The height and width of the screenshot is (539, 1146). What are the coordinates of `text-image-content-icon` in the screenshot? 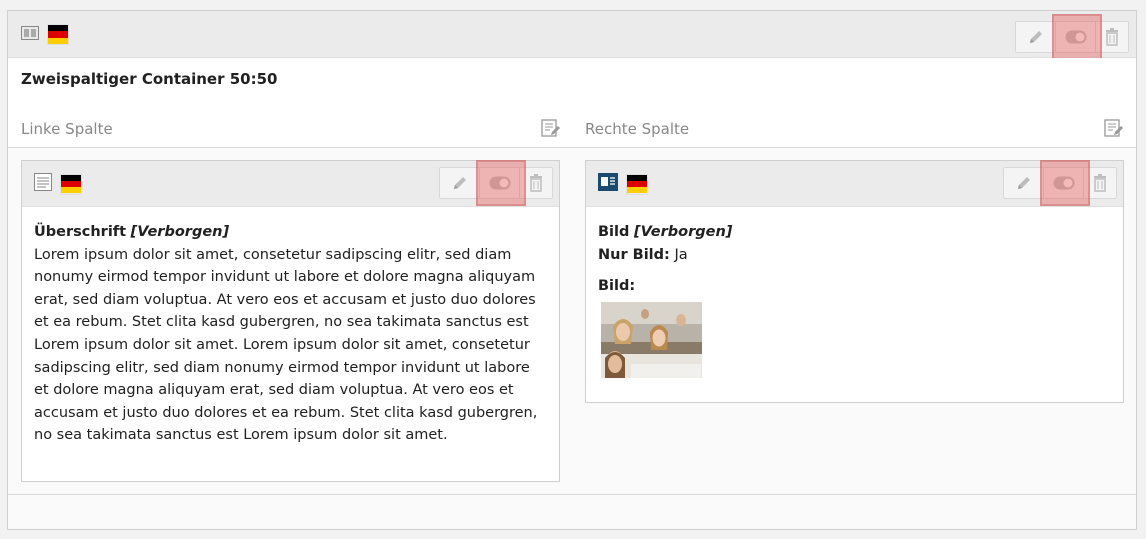 It's located at (608, 184).